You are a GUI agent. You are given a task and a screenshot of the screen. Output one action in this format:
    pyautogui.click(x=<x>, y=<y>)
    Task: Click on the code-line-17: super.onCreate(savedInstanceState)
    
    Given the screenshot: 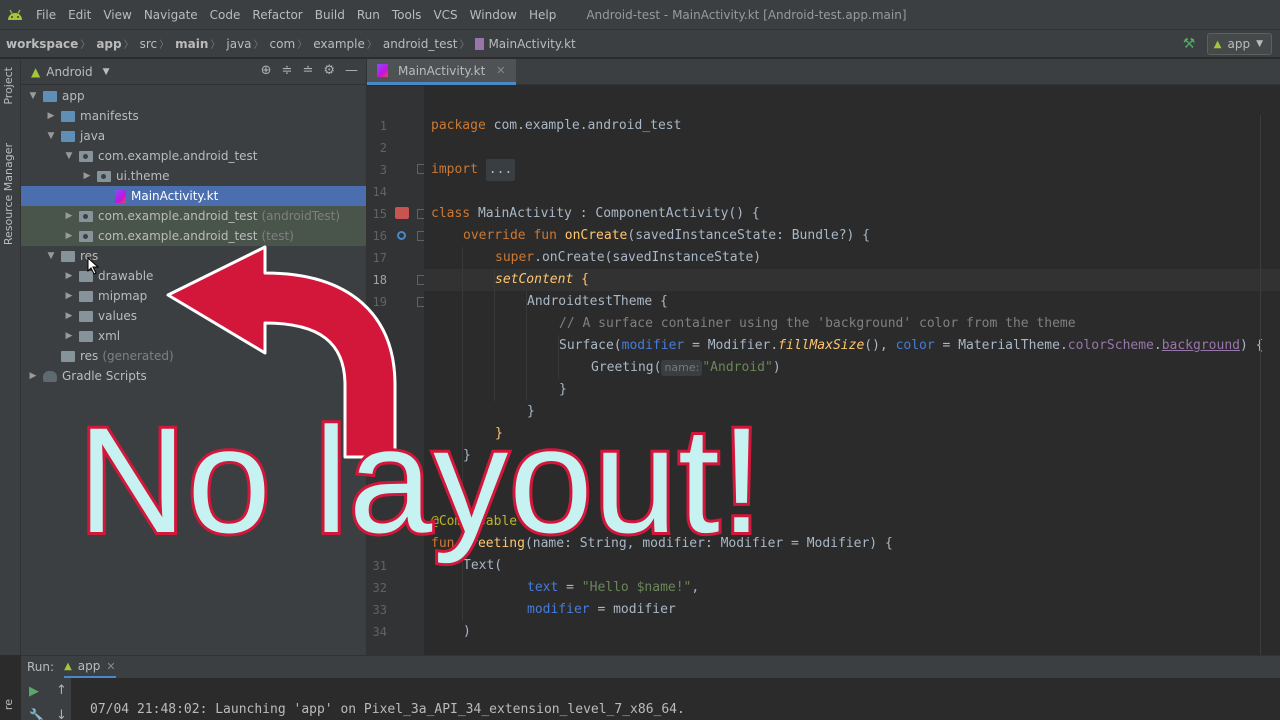 What is the action you would take?
    pyautogui.click(x=628, y=257)
    